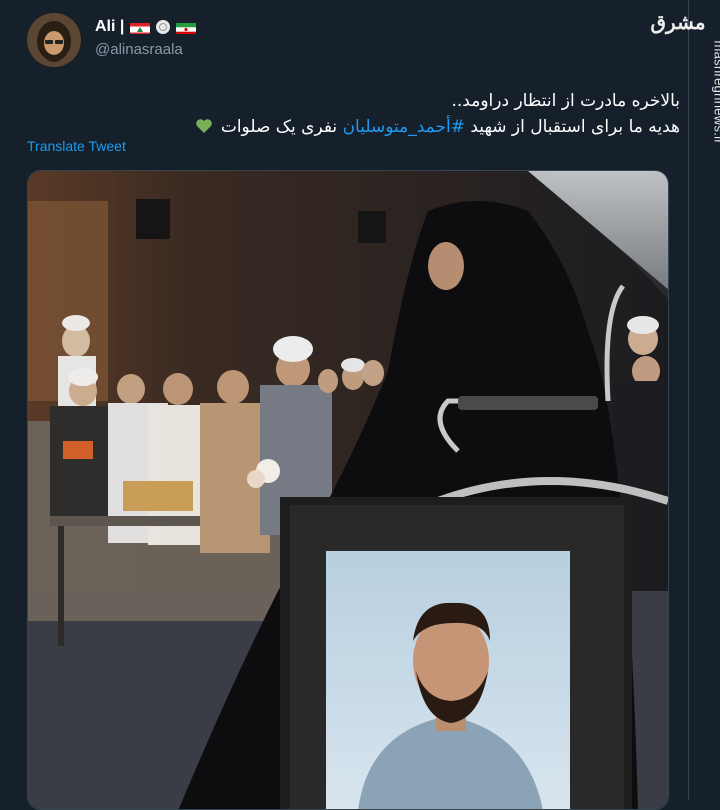  I want to click on shell-icon, so click(163, 27).